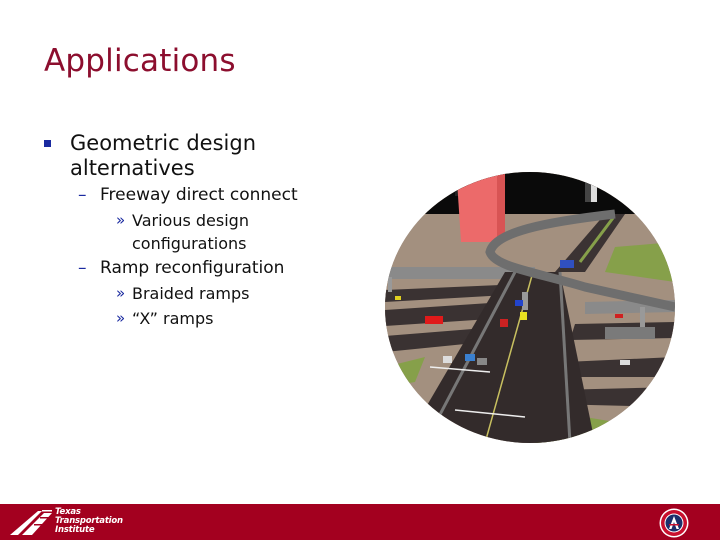  I want to click on sub-sub-bullet-text: “X” ramps, so click(173, 318).